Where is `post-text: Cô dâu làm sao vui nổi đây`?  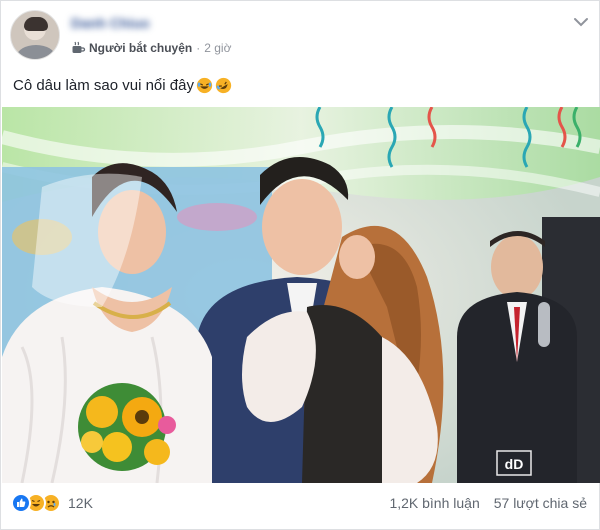 post-text: Cô dâu làm sao vui nổi đây is located at coordinates (122, 85).